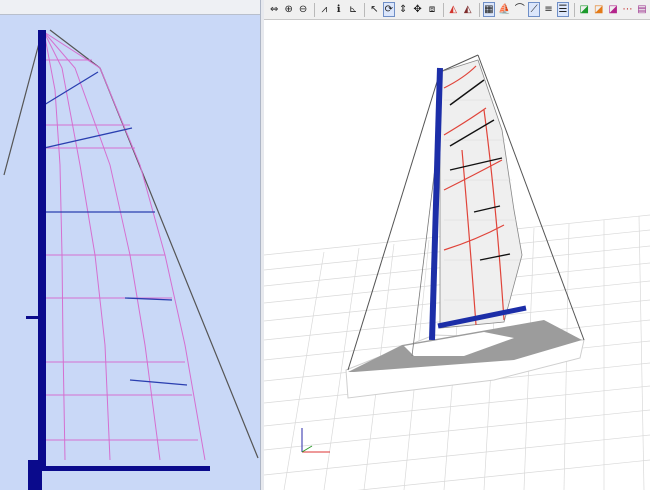 This screenshot has height=490, width=650. Describe the element at coordinates (374, 9) in the screenshot. I see `select-arrow-icon: ↖` at that location.